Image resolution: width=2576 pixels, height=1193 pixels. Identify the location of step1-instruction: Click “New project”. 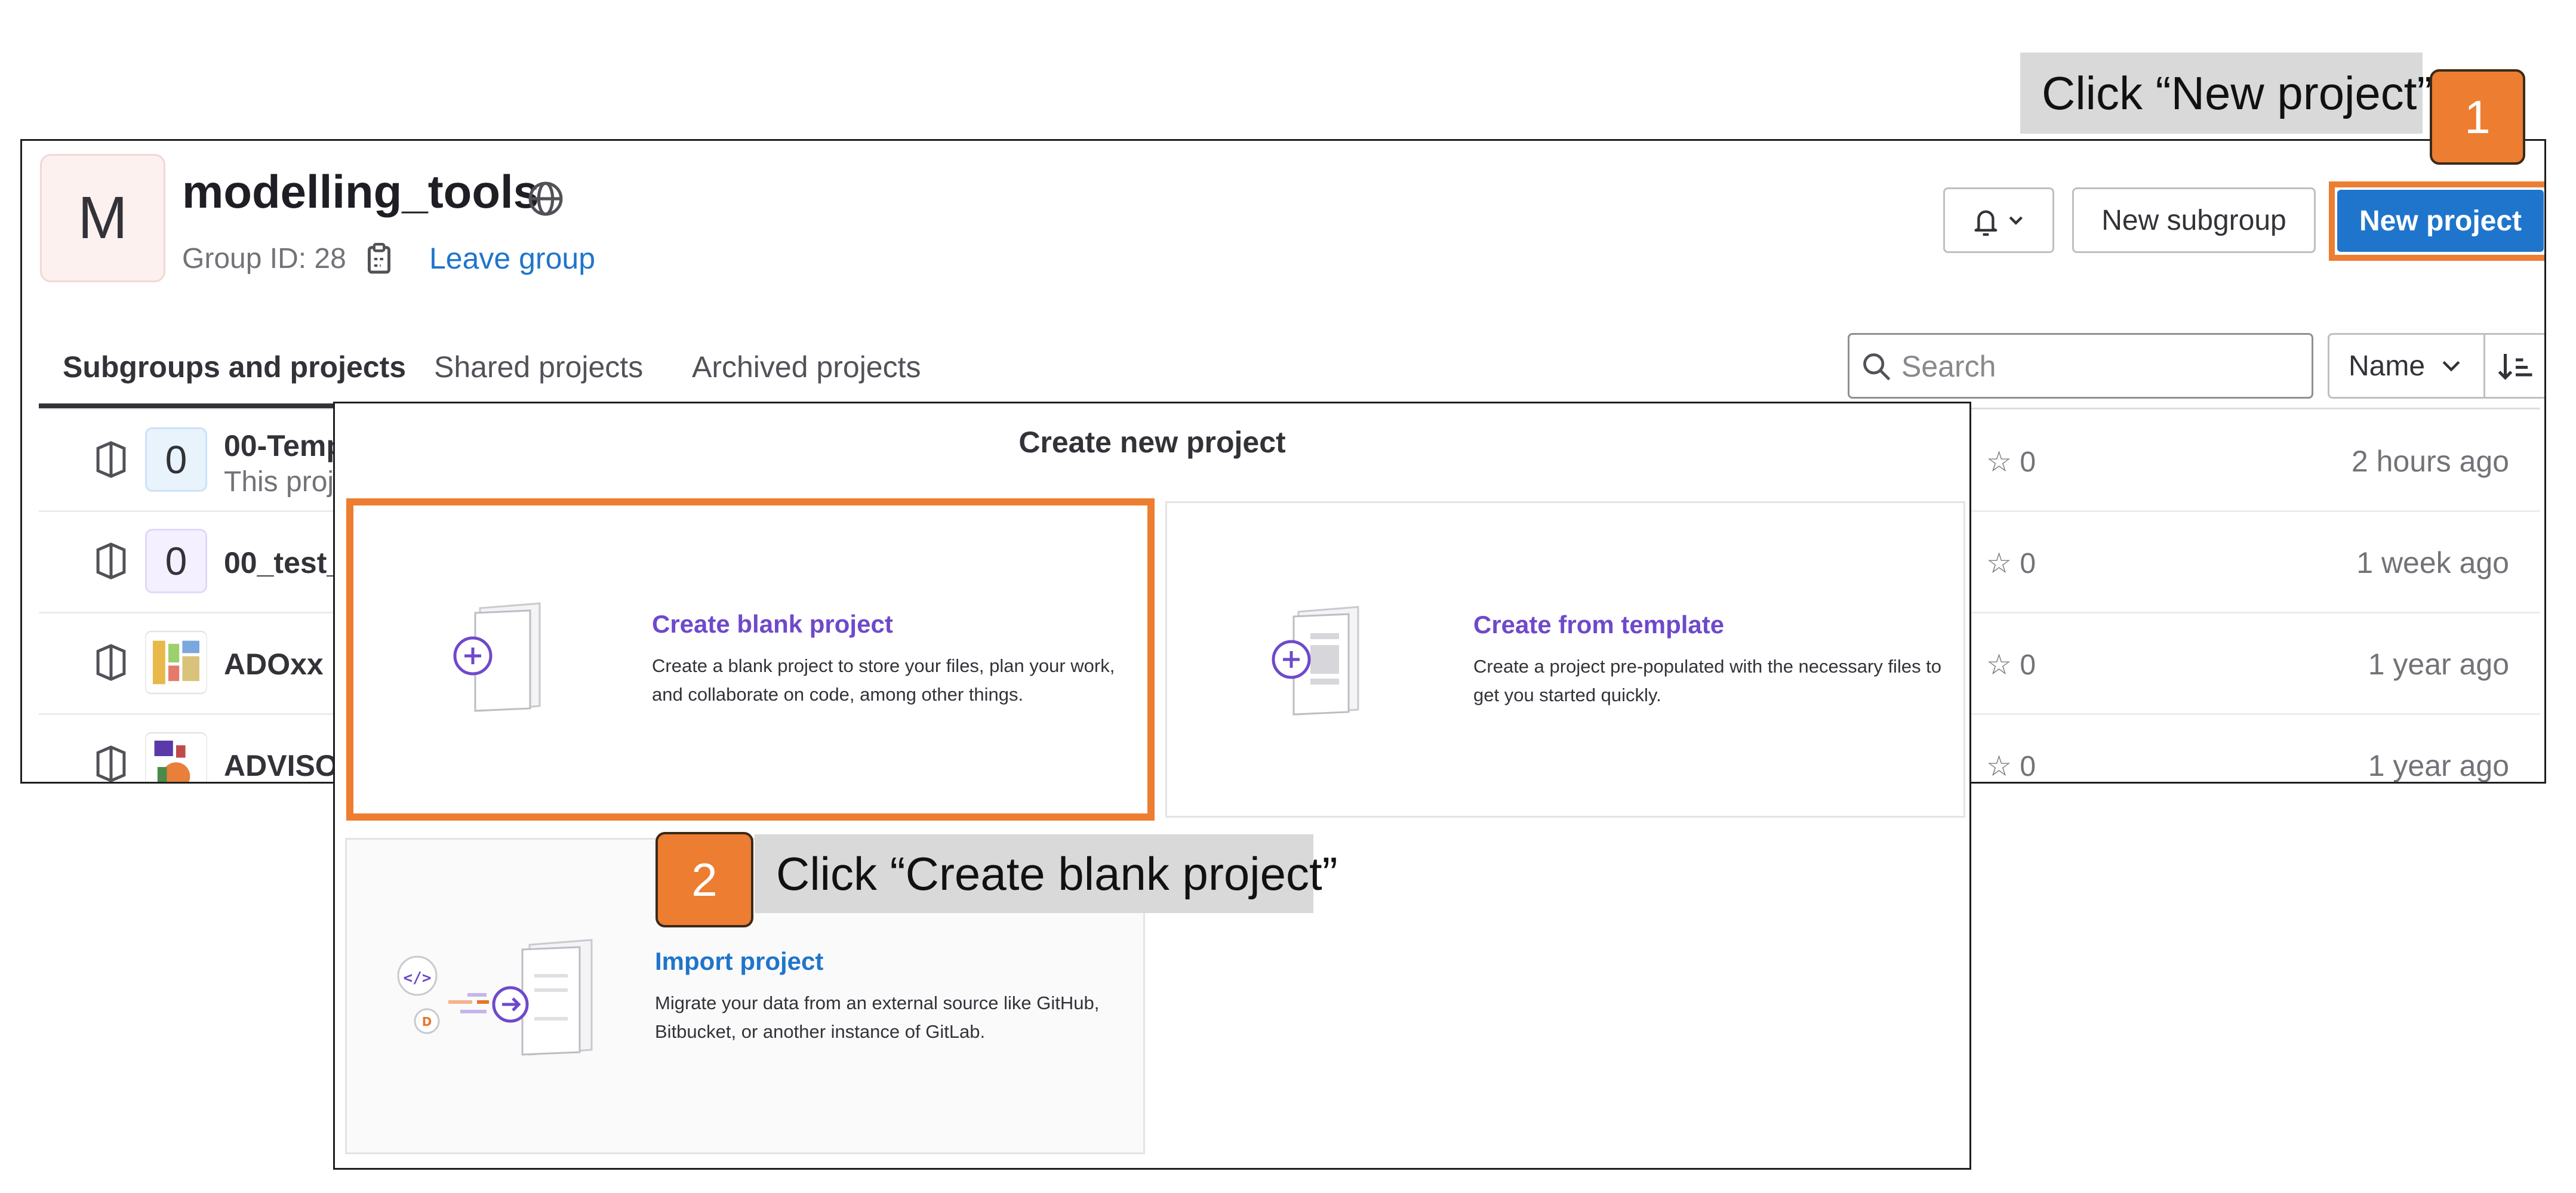
(2226, 93).